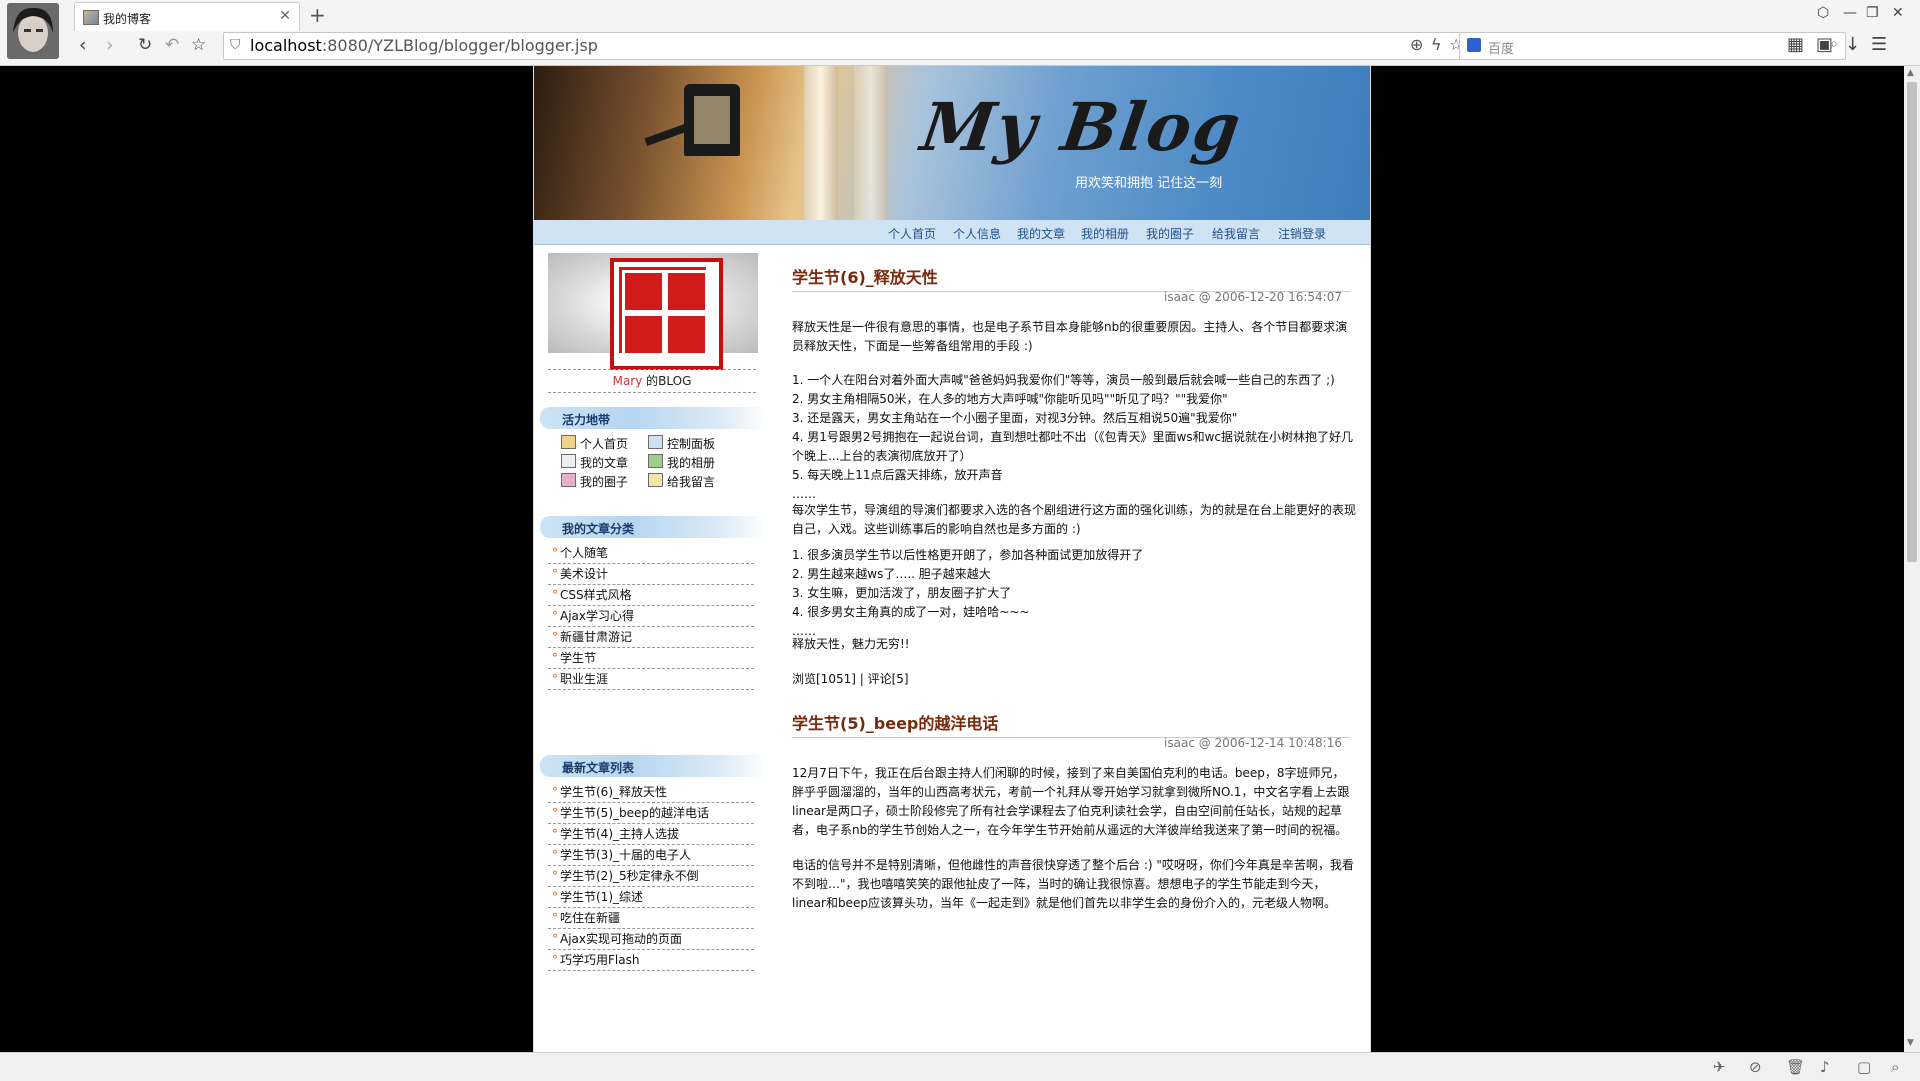  I want to click on hotspot-home: 个人首页, so click(594, 443).